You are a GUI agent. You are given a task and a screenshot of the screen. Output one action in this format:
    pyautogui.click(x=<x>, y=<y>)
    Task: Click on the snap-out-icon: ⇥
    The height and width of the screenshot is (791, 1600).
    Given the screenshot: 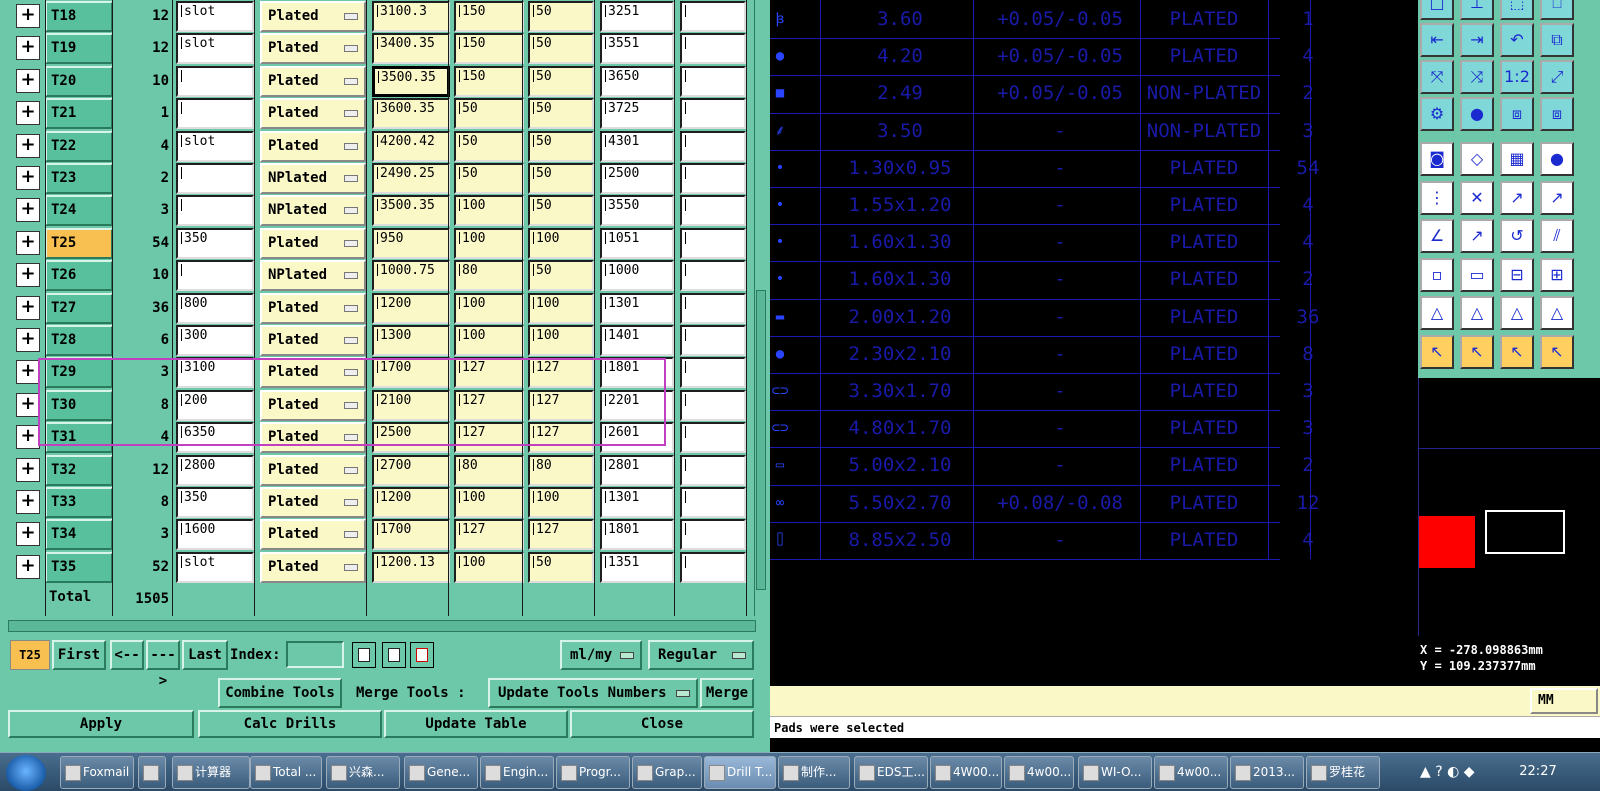 What is the action you would take?
    pyautogui.click(x=1477, y=40)
    